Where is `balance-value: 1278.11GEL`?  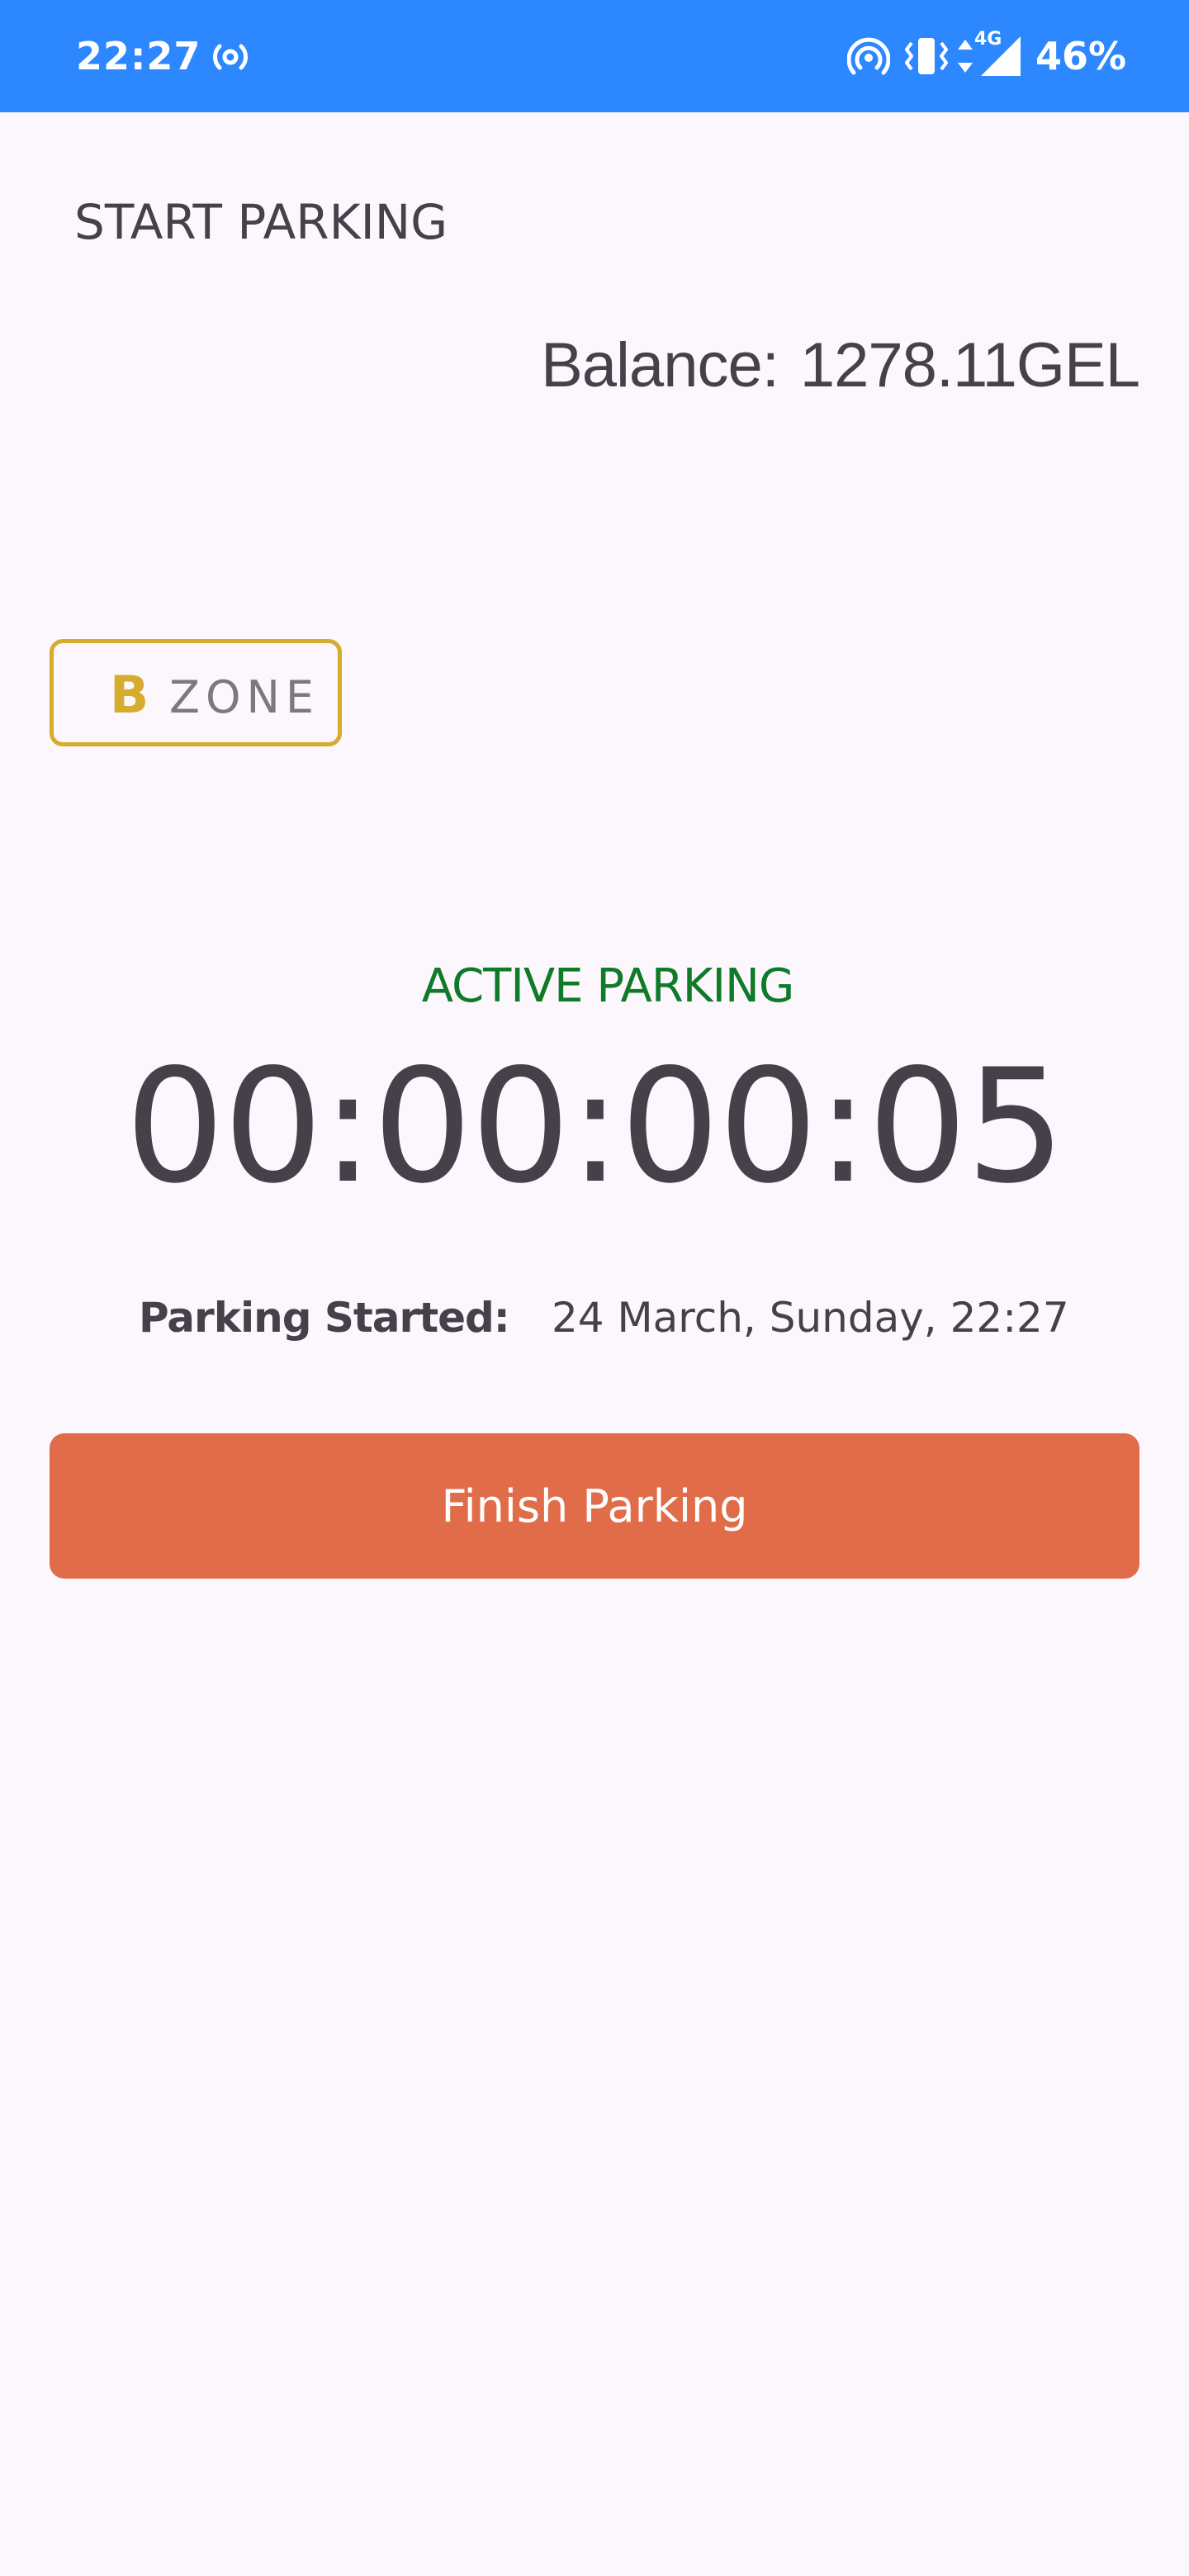 balance-value: 1278.11GEL is located at coordinates (969, 365).